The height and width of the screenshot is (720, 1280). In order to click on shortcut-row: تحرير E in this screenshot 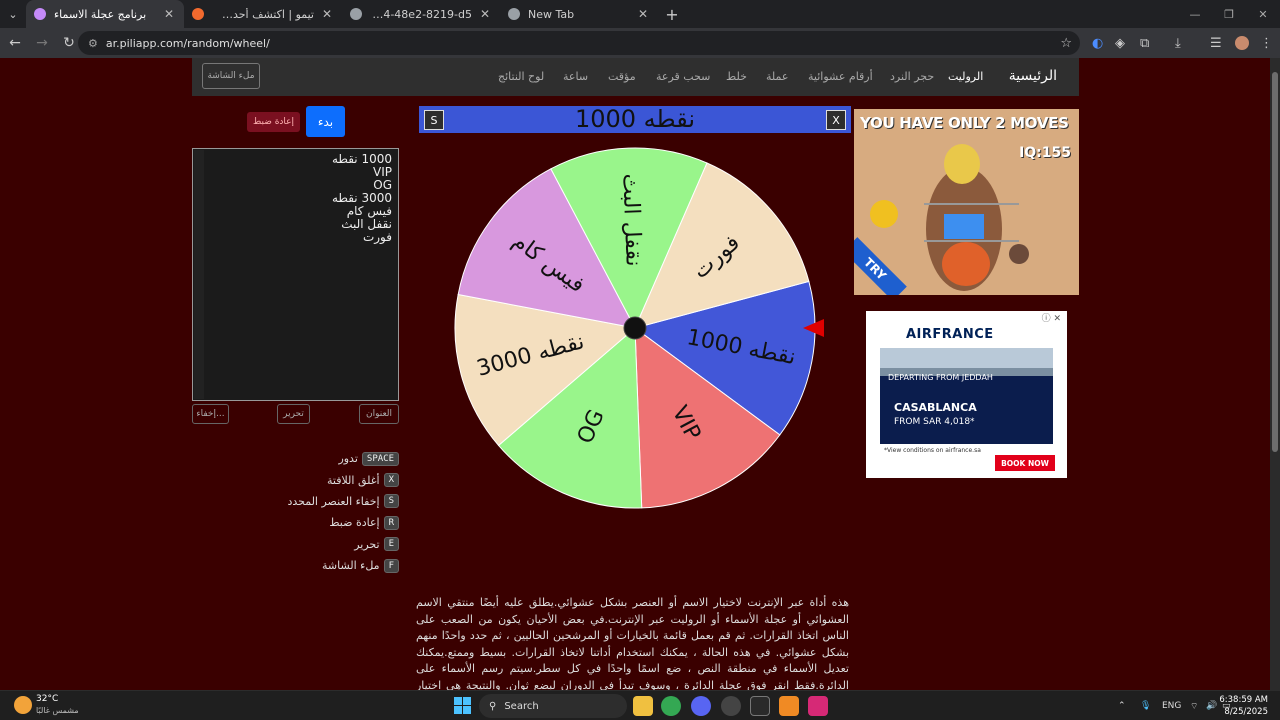, I will do `click(299, 544)`.